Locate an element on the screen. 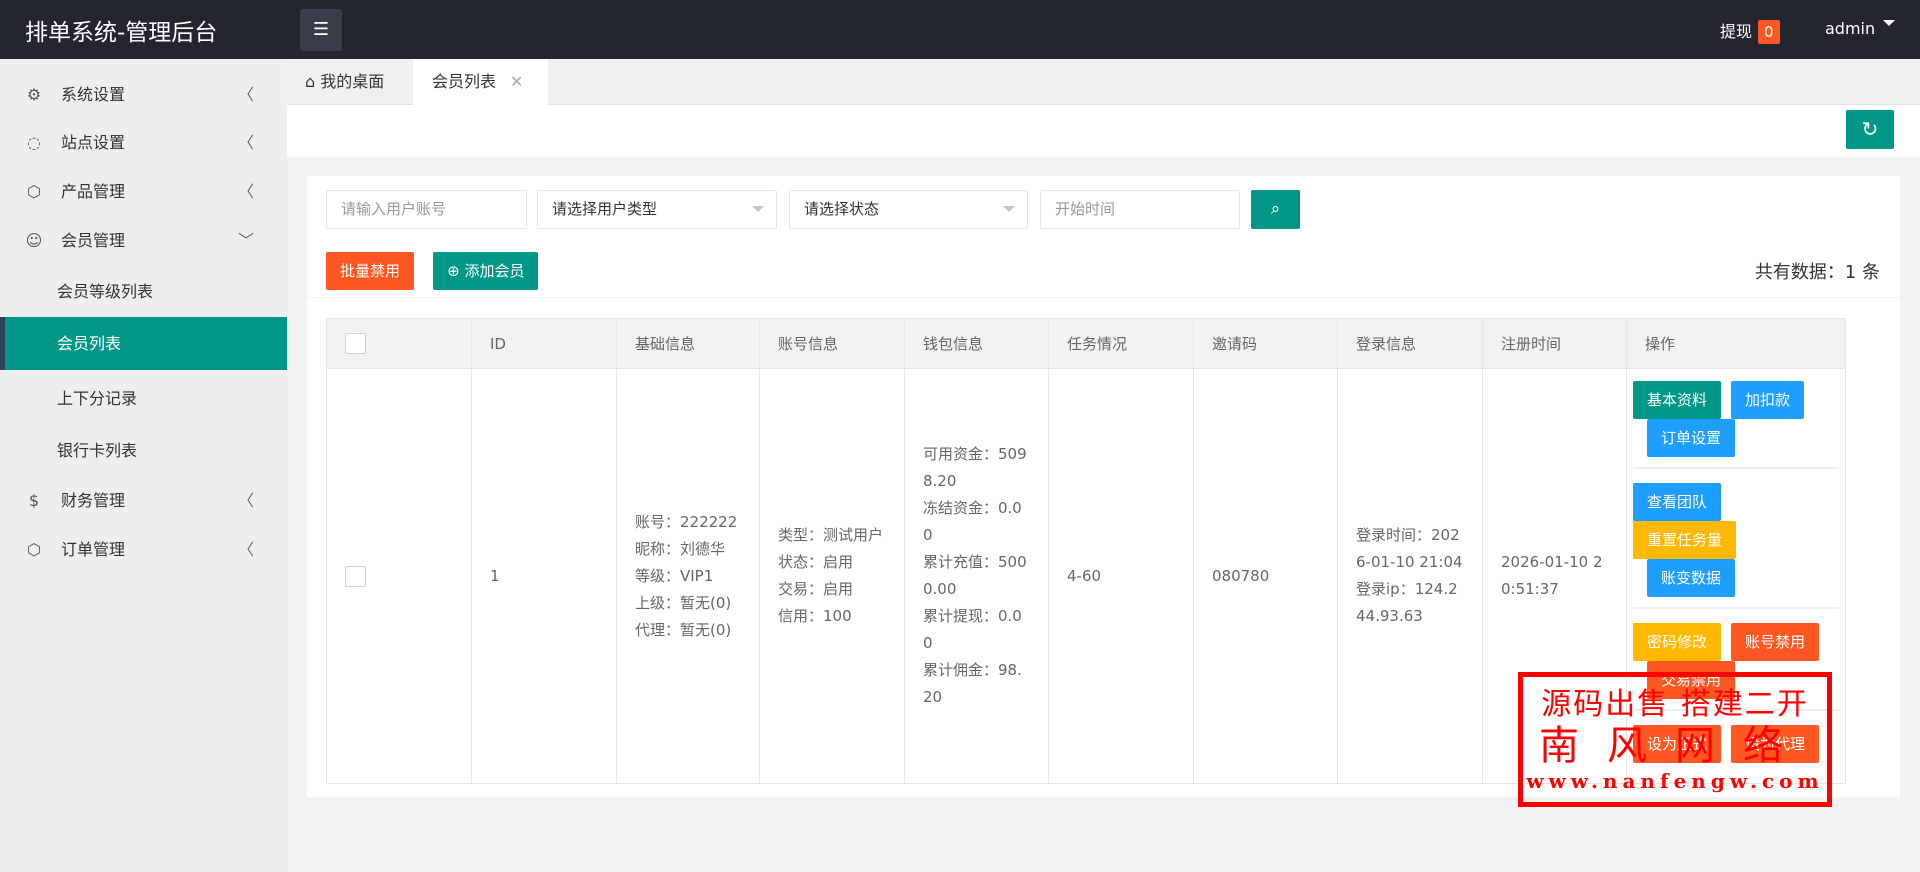  basic-profile-button: 基本资料 is located at coordinates (1677, 400).